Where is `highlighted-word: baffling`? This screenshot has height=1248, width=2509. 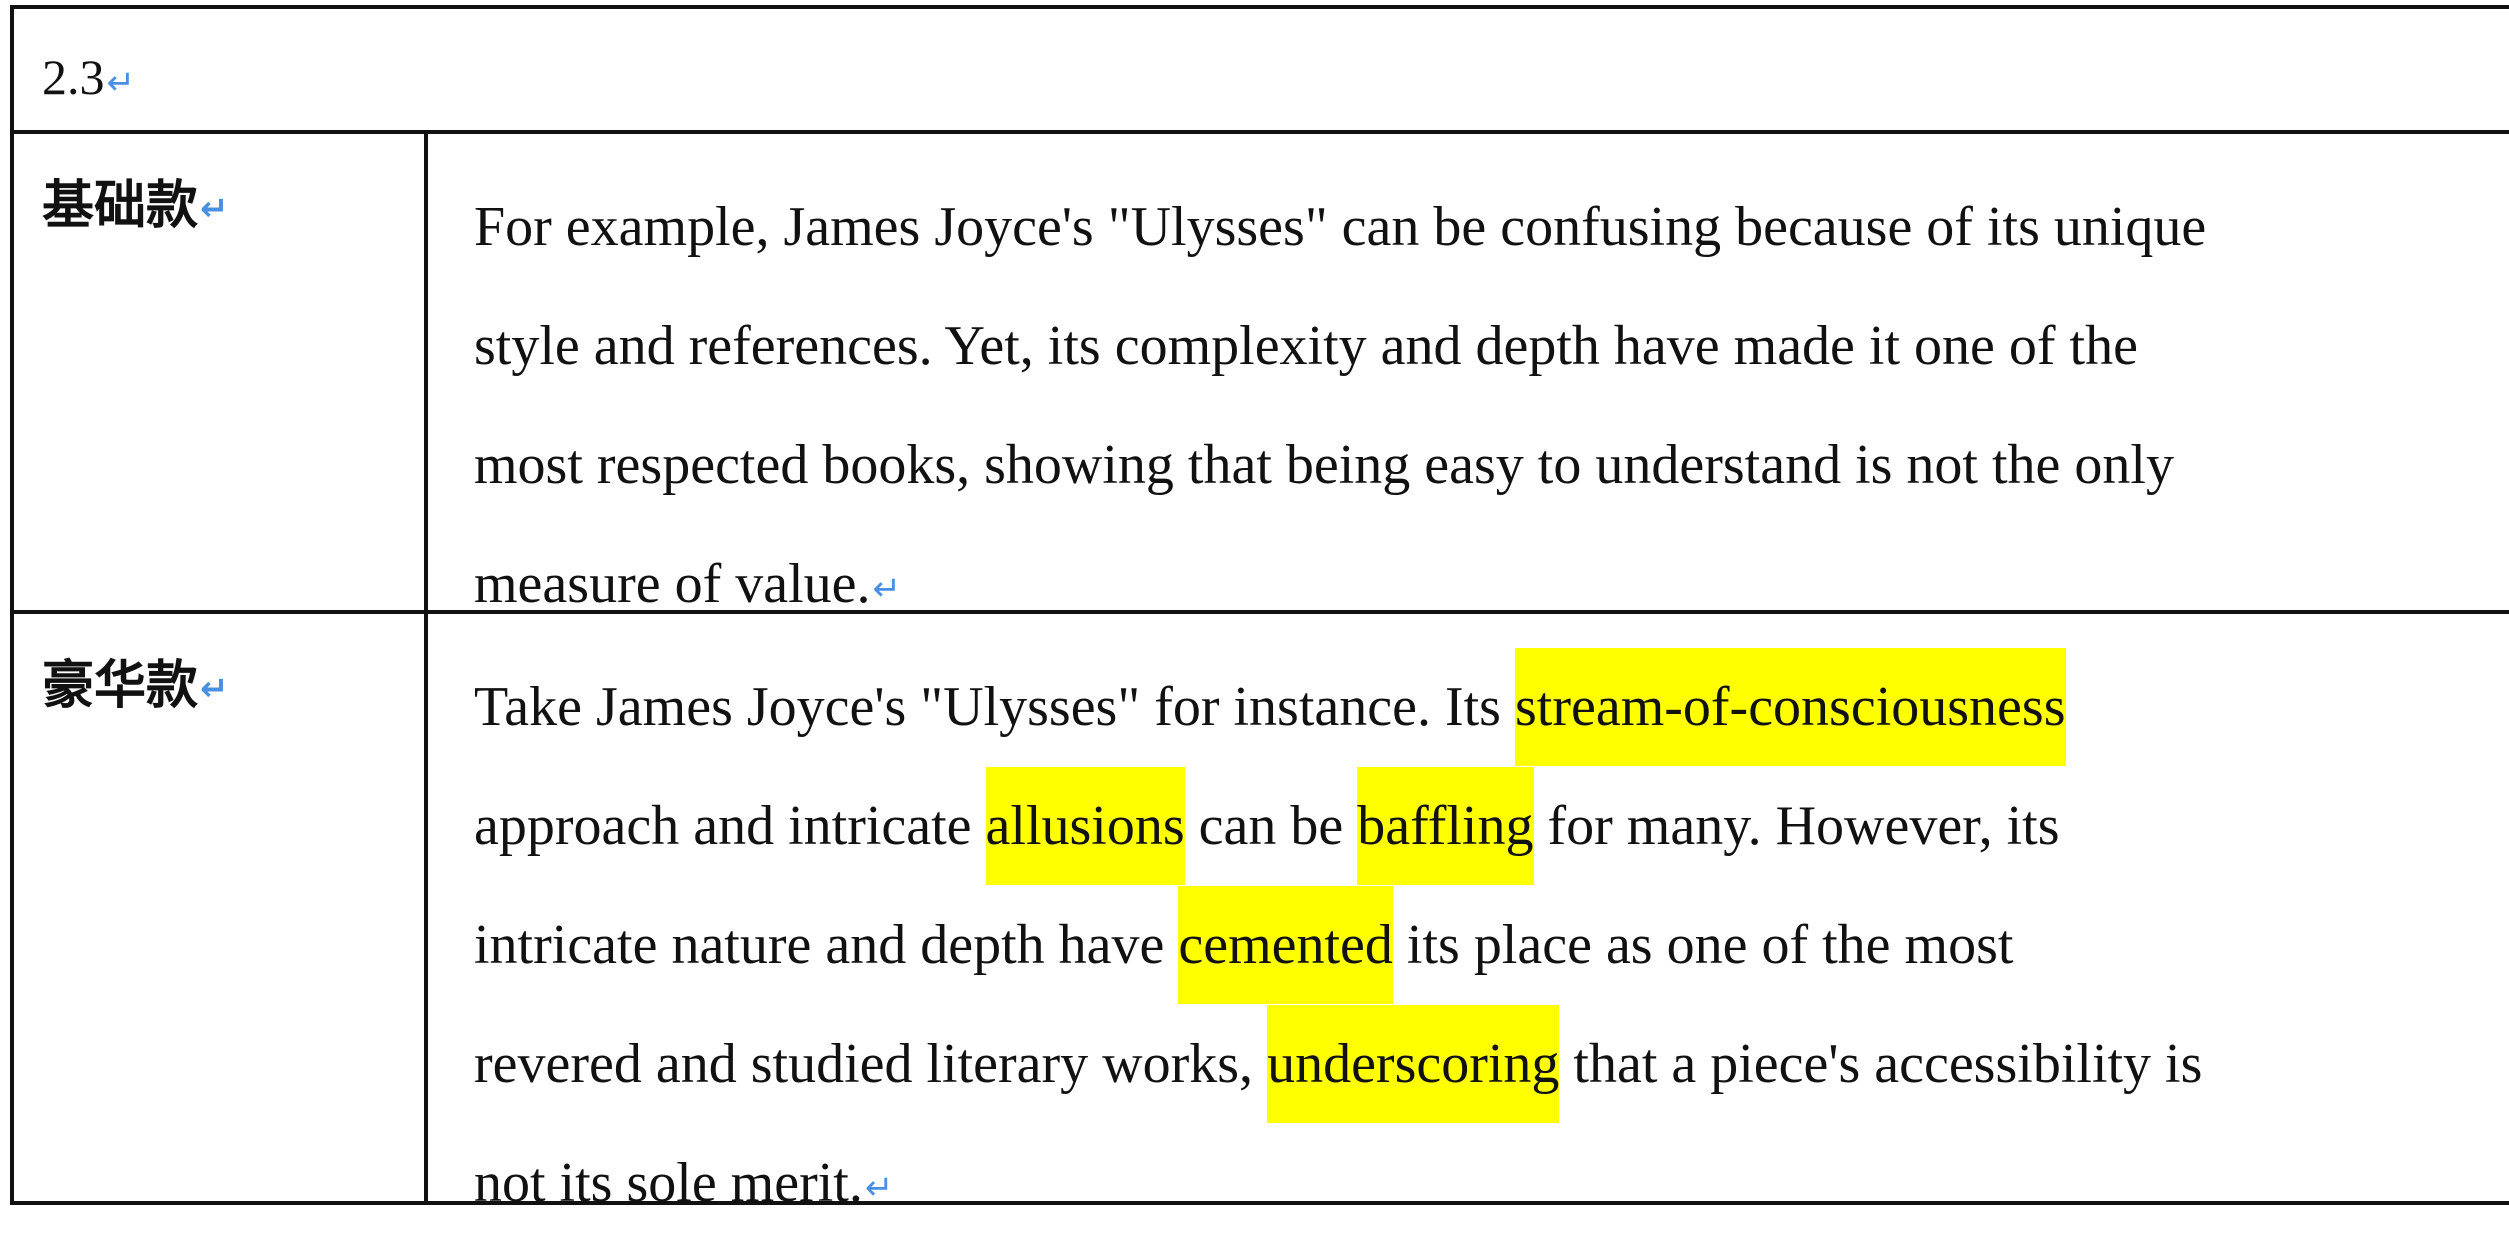 highlighted-word: baffling is located at coordinates (1445, 826).